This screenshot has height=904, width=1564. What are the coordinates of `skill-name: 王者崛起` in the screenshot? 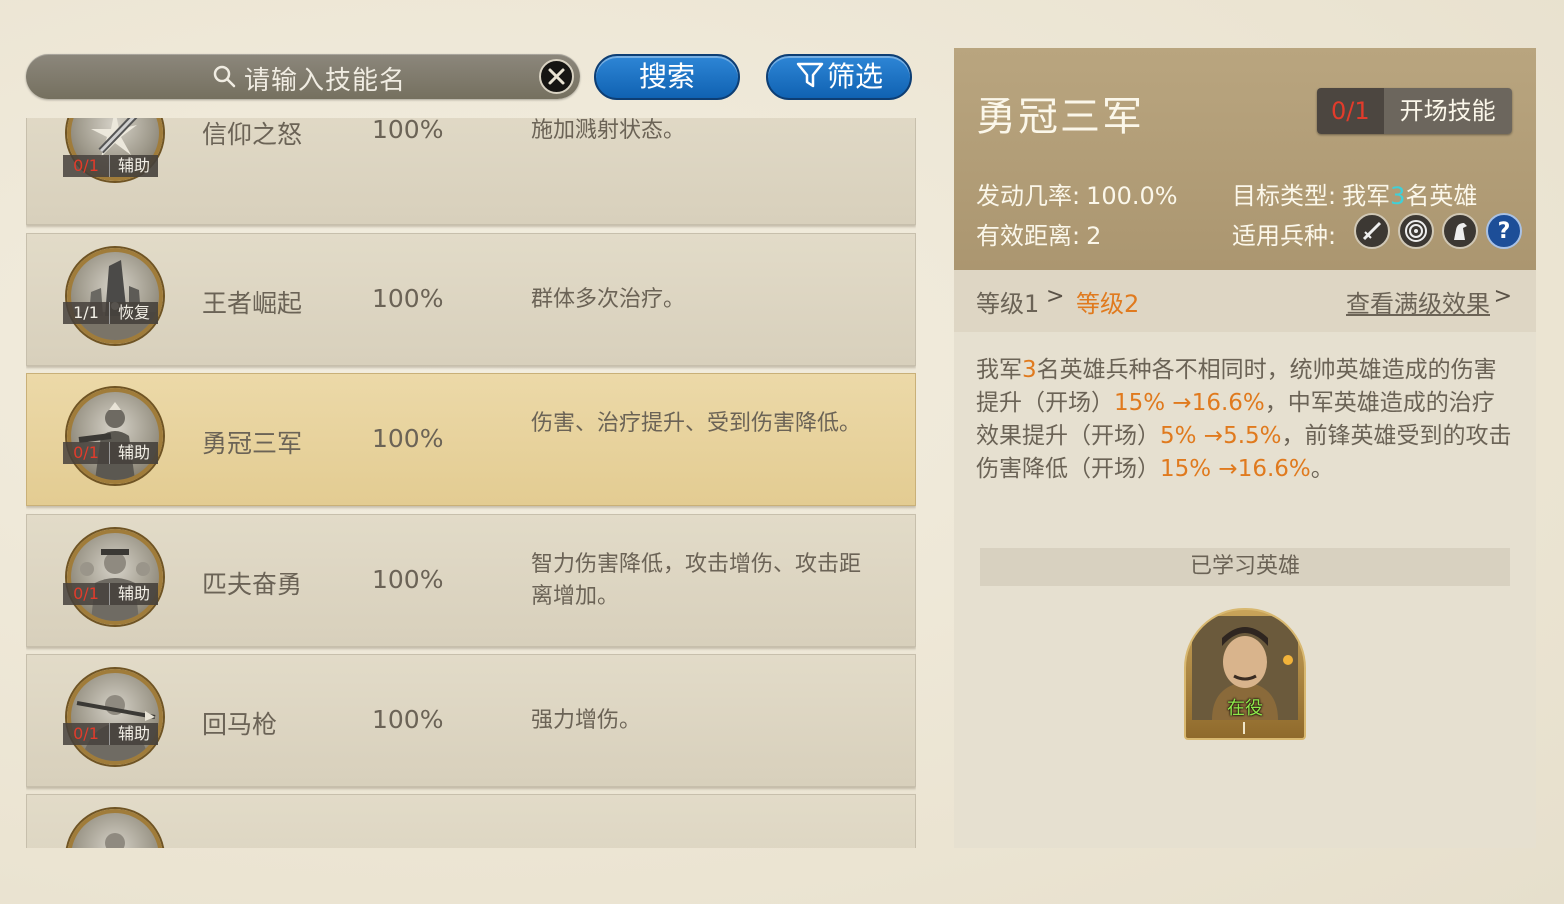 It's located at (252, 303).